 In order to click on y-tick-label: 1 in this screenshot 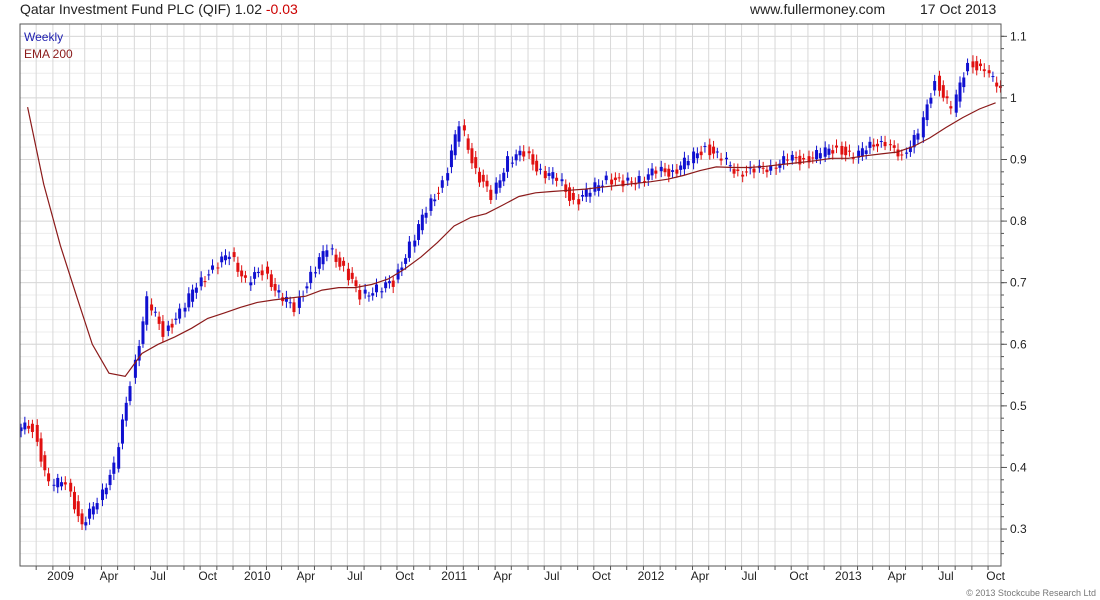, I will do `click(1013, 98)`.